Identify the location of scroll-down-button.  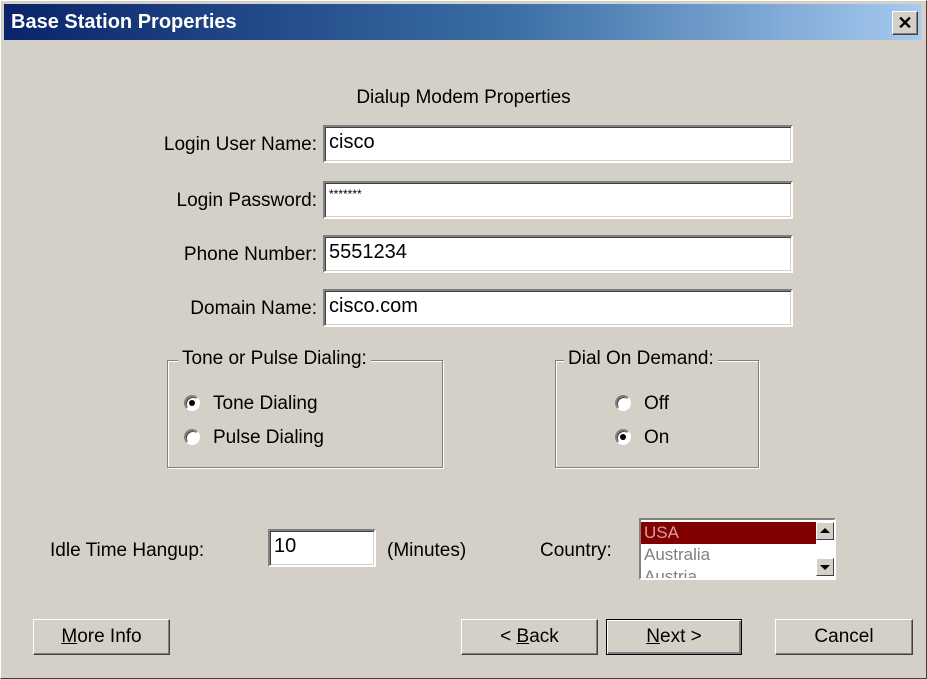
(825, 567).